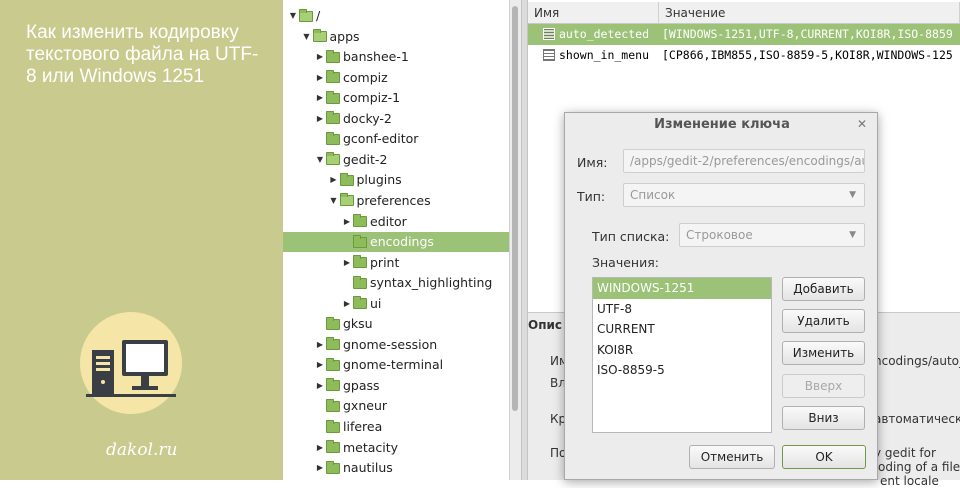 The height and width of the screenshot is (488, 960). I want to click on tree-item: gpass, so click(347, 386).